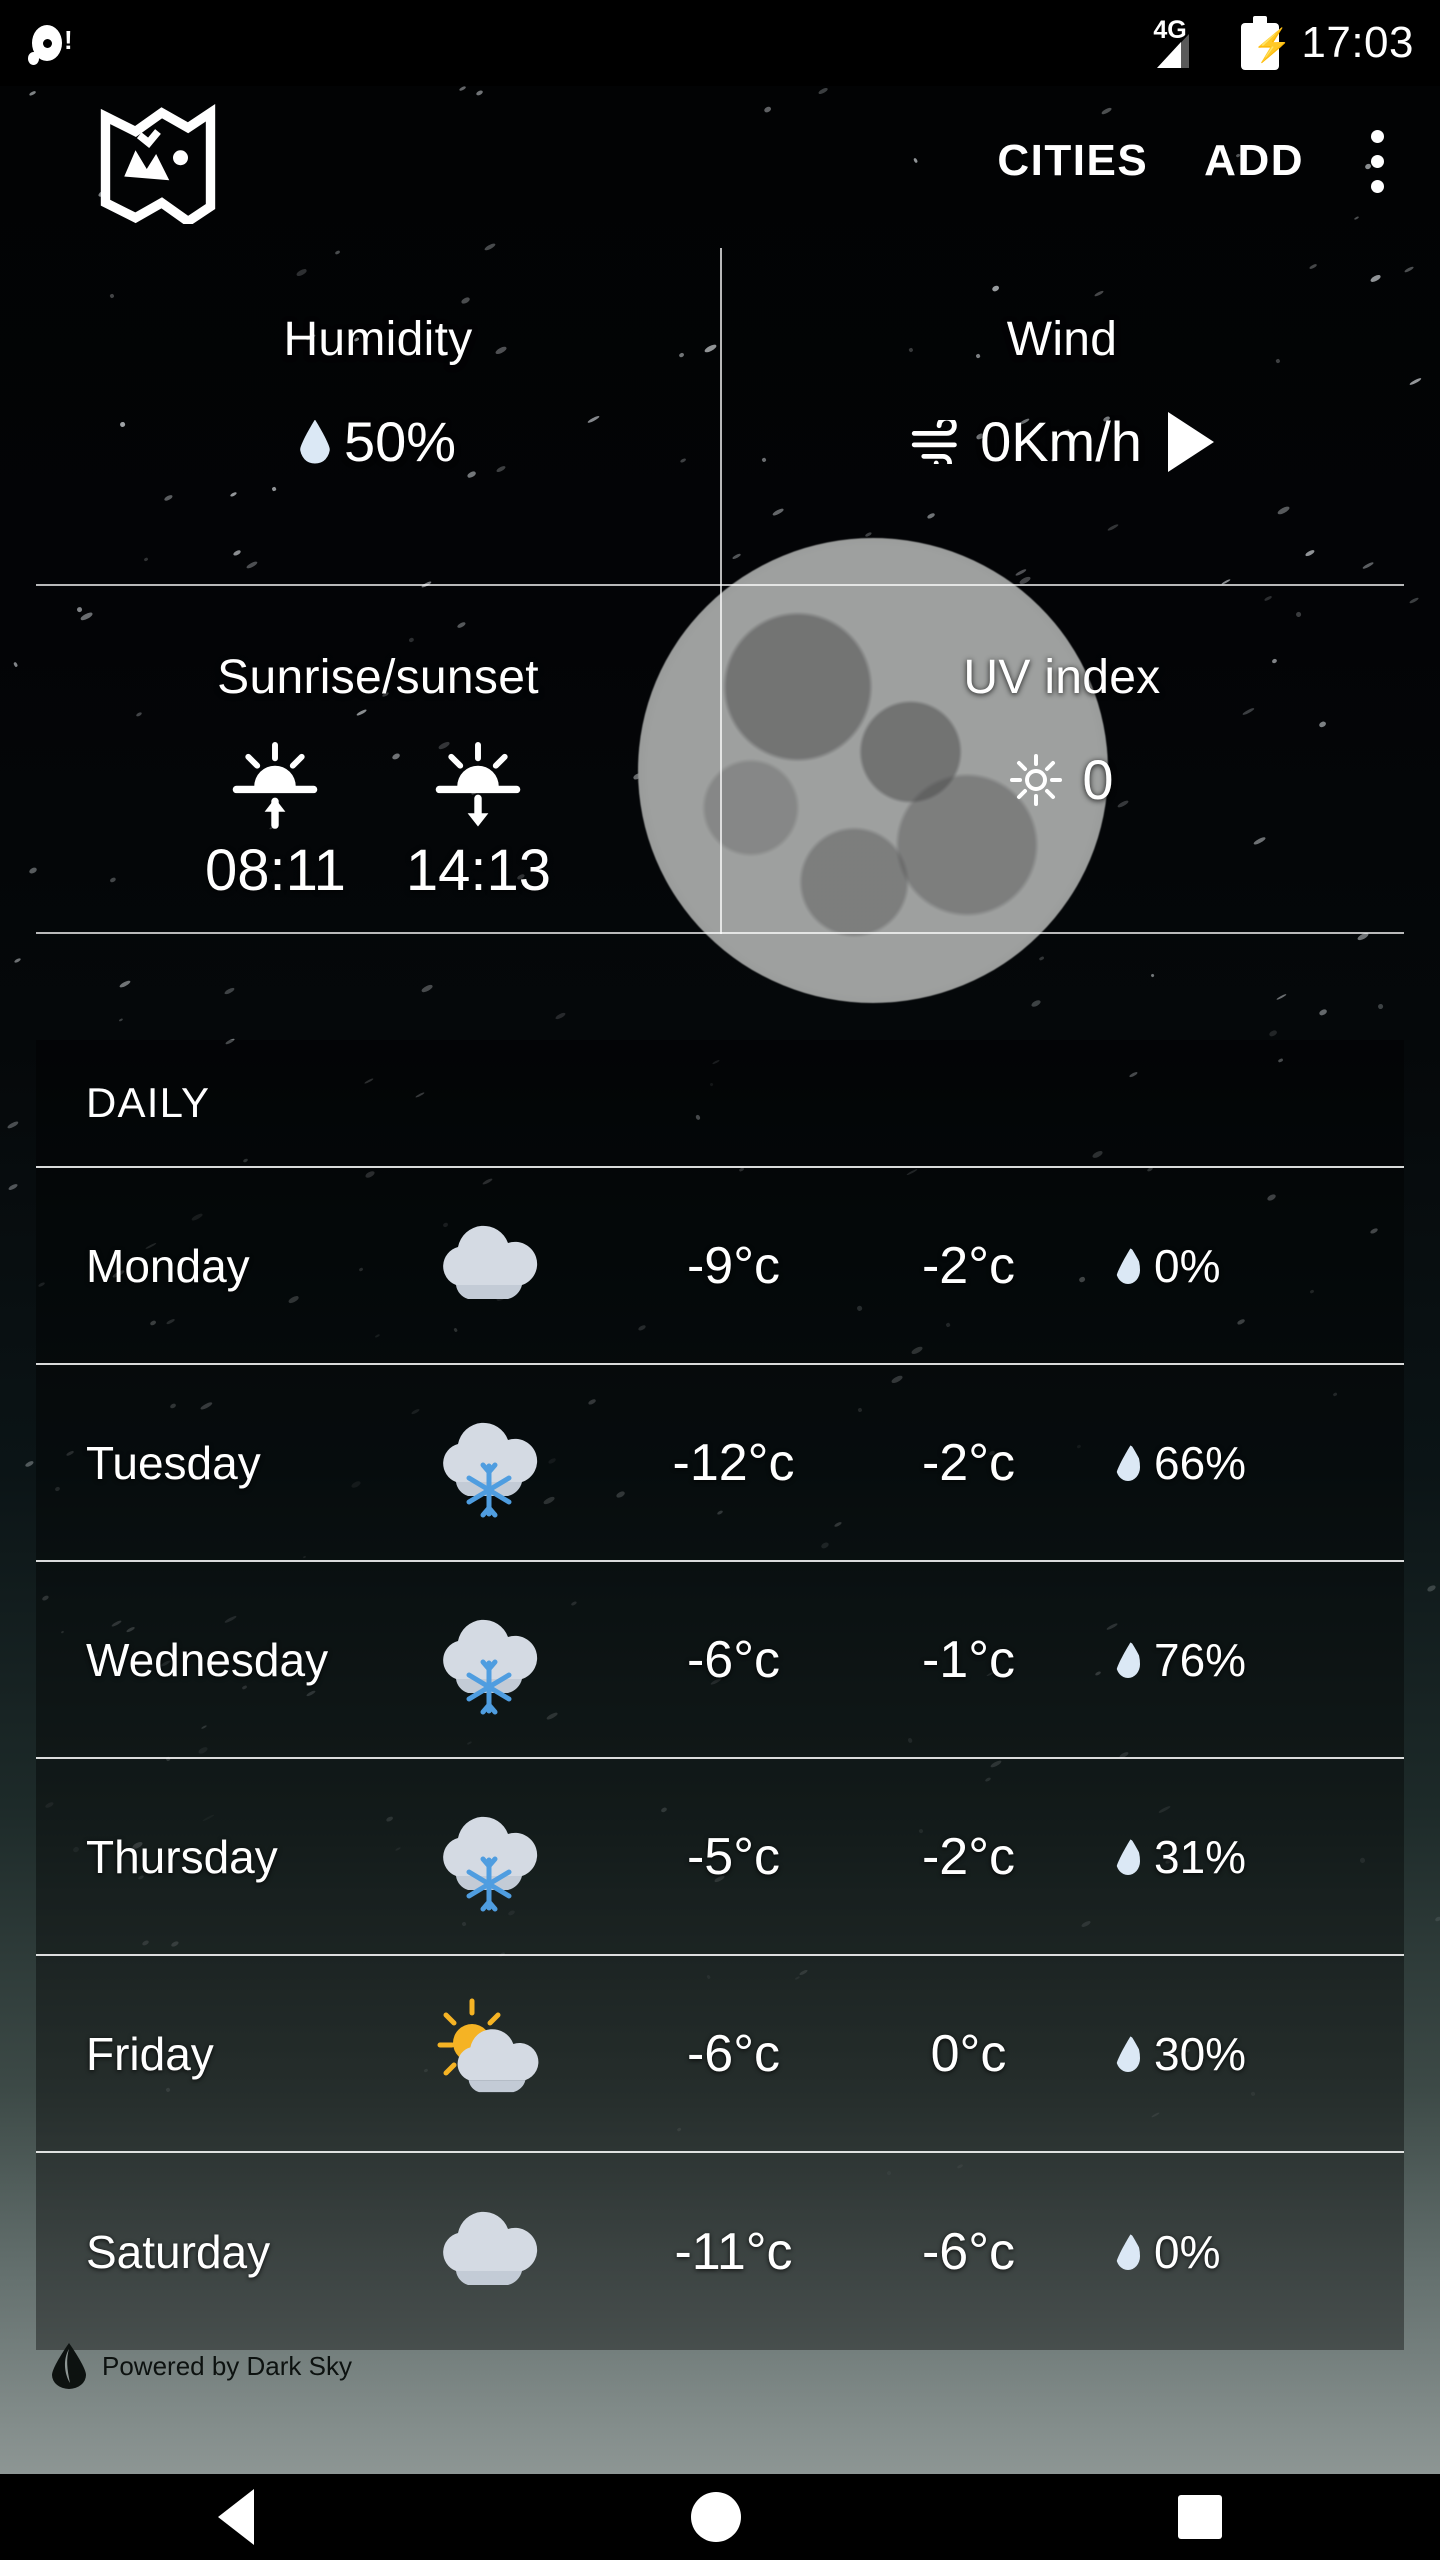  Describe the element at coordinates (178, 2251) in the screenshot. I see `day-name: Saturday` at that location.